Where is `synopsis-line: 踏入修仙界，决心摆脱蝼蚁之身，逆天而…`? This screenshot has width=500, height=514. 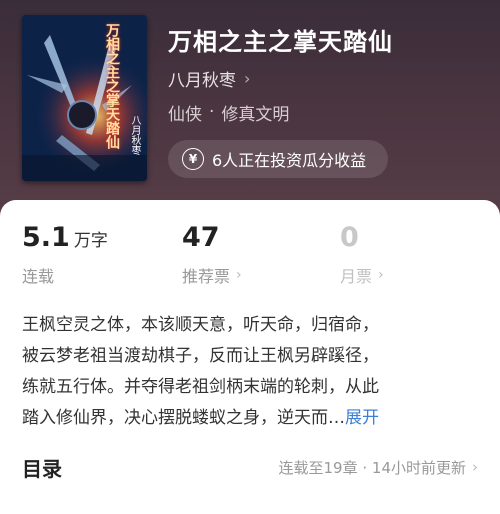 synopsis-line: 踏入修仙界，决心摆脱蝼蚁之身，逆天而… is located at coordinates (183, 418).